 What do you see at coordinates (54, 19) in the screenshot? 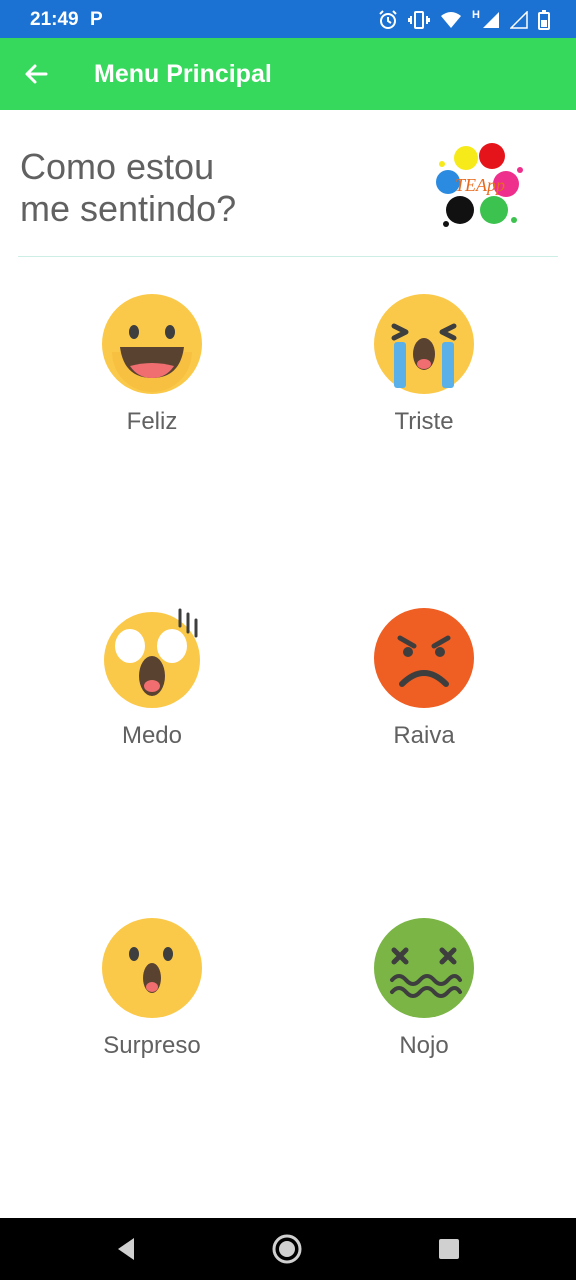
I see `status-time: 21:49` at bounding box center [54, 19].